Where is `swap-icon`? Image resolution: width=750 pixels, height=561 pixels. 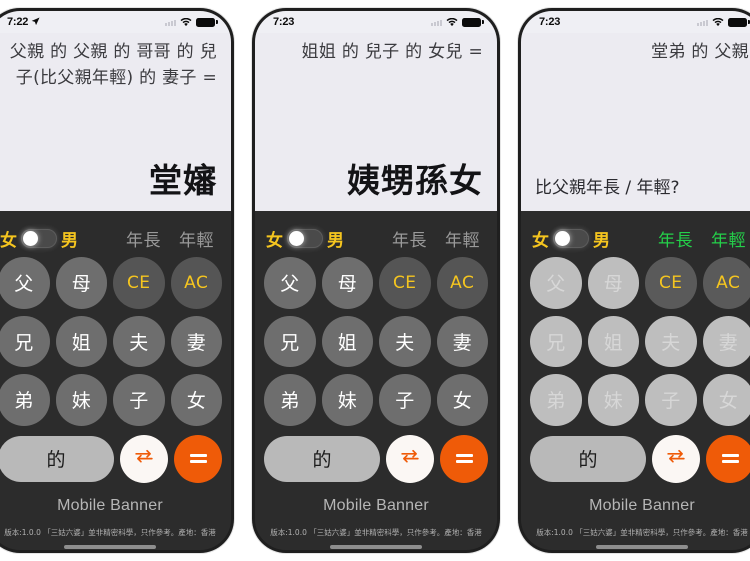
swap-icon is located at coordinates (676, 458).